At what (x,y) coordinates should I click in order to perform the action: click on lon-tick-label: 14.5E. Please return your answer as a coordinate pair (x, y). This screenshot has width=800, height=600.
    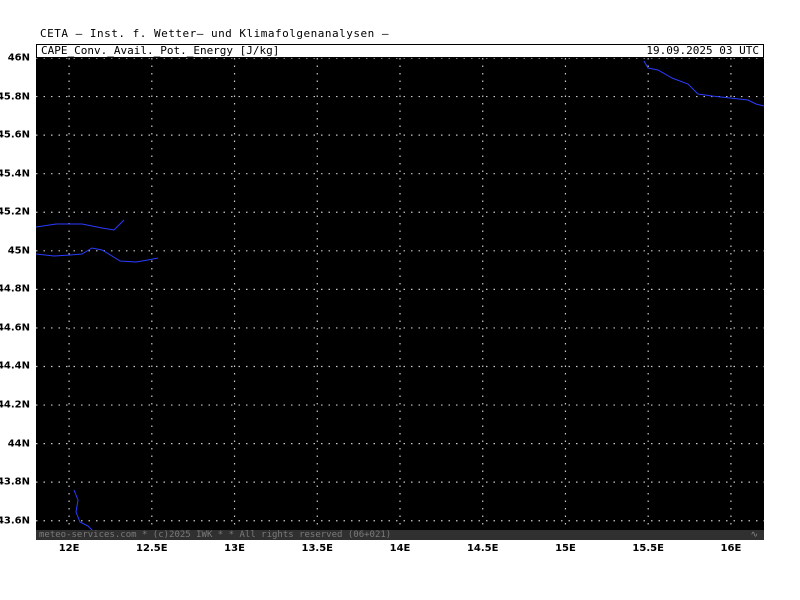
    Looking at the image, I should click on (482, 548).